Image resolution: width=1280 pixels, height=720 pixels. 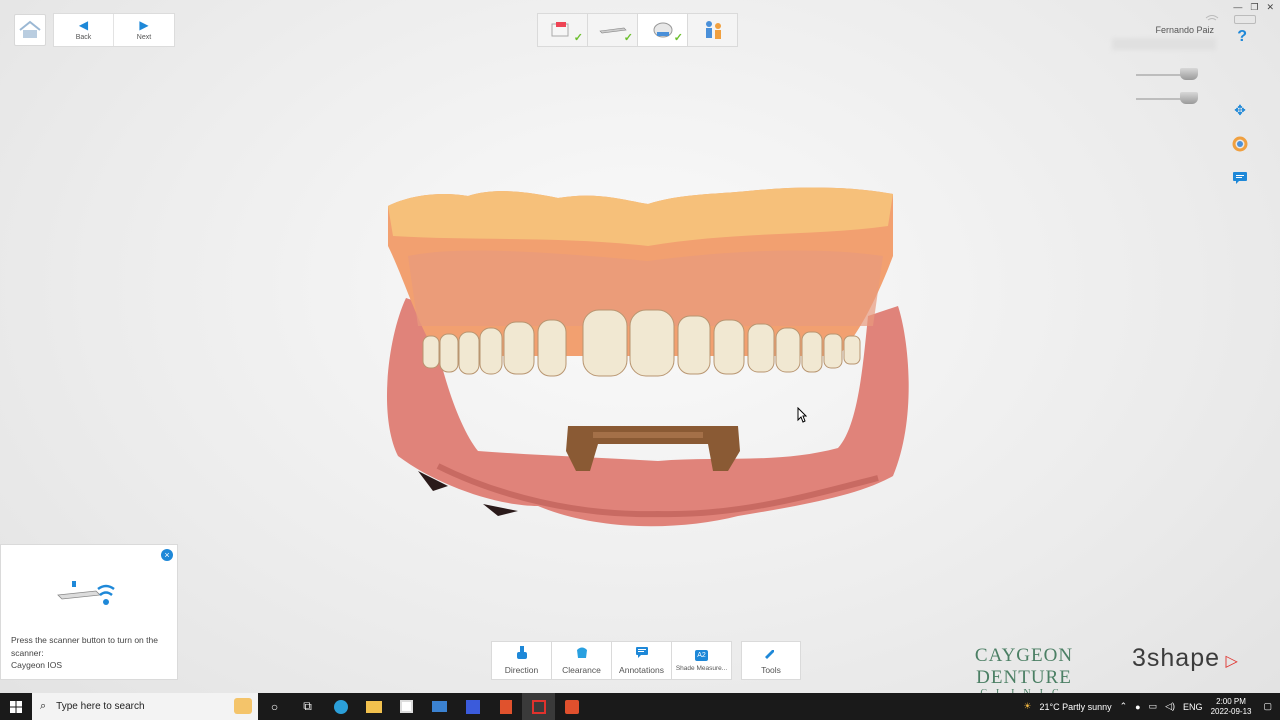 I want to click on step-scanner: ✓, so click(x=612, y=30).